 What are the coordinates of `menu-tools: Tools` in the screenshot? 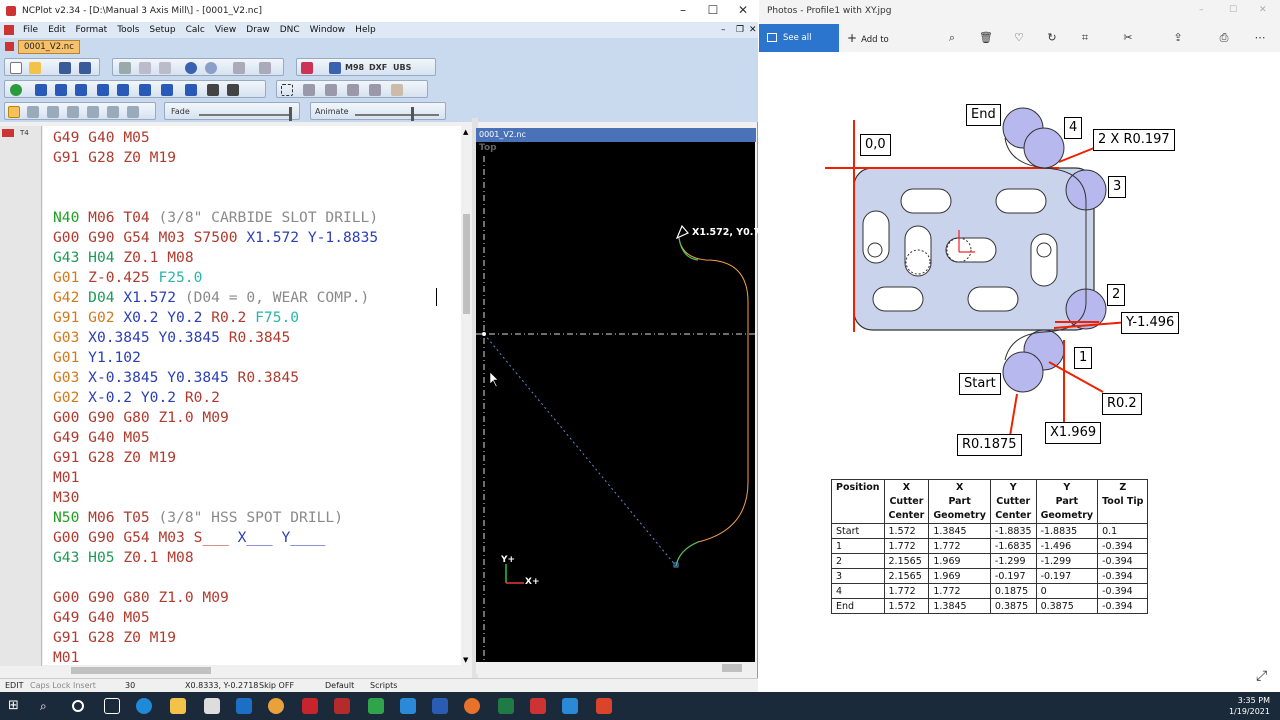 It's located at (128, 30).